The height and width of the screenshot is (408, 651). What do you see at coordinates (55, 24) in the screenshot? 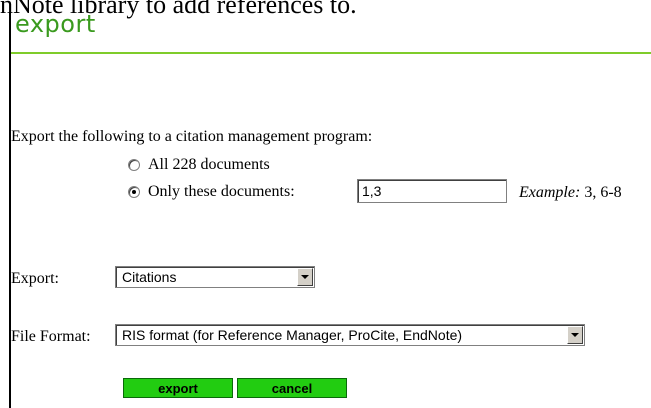
I see `page-title: export` at bounding box center [55, 24].